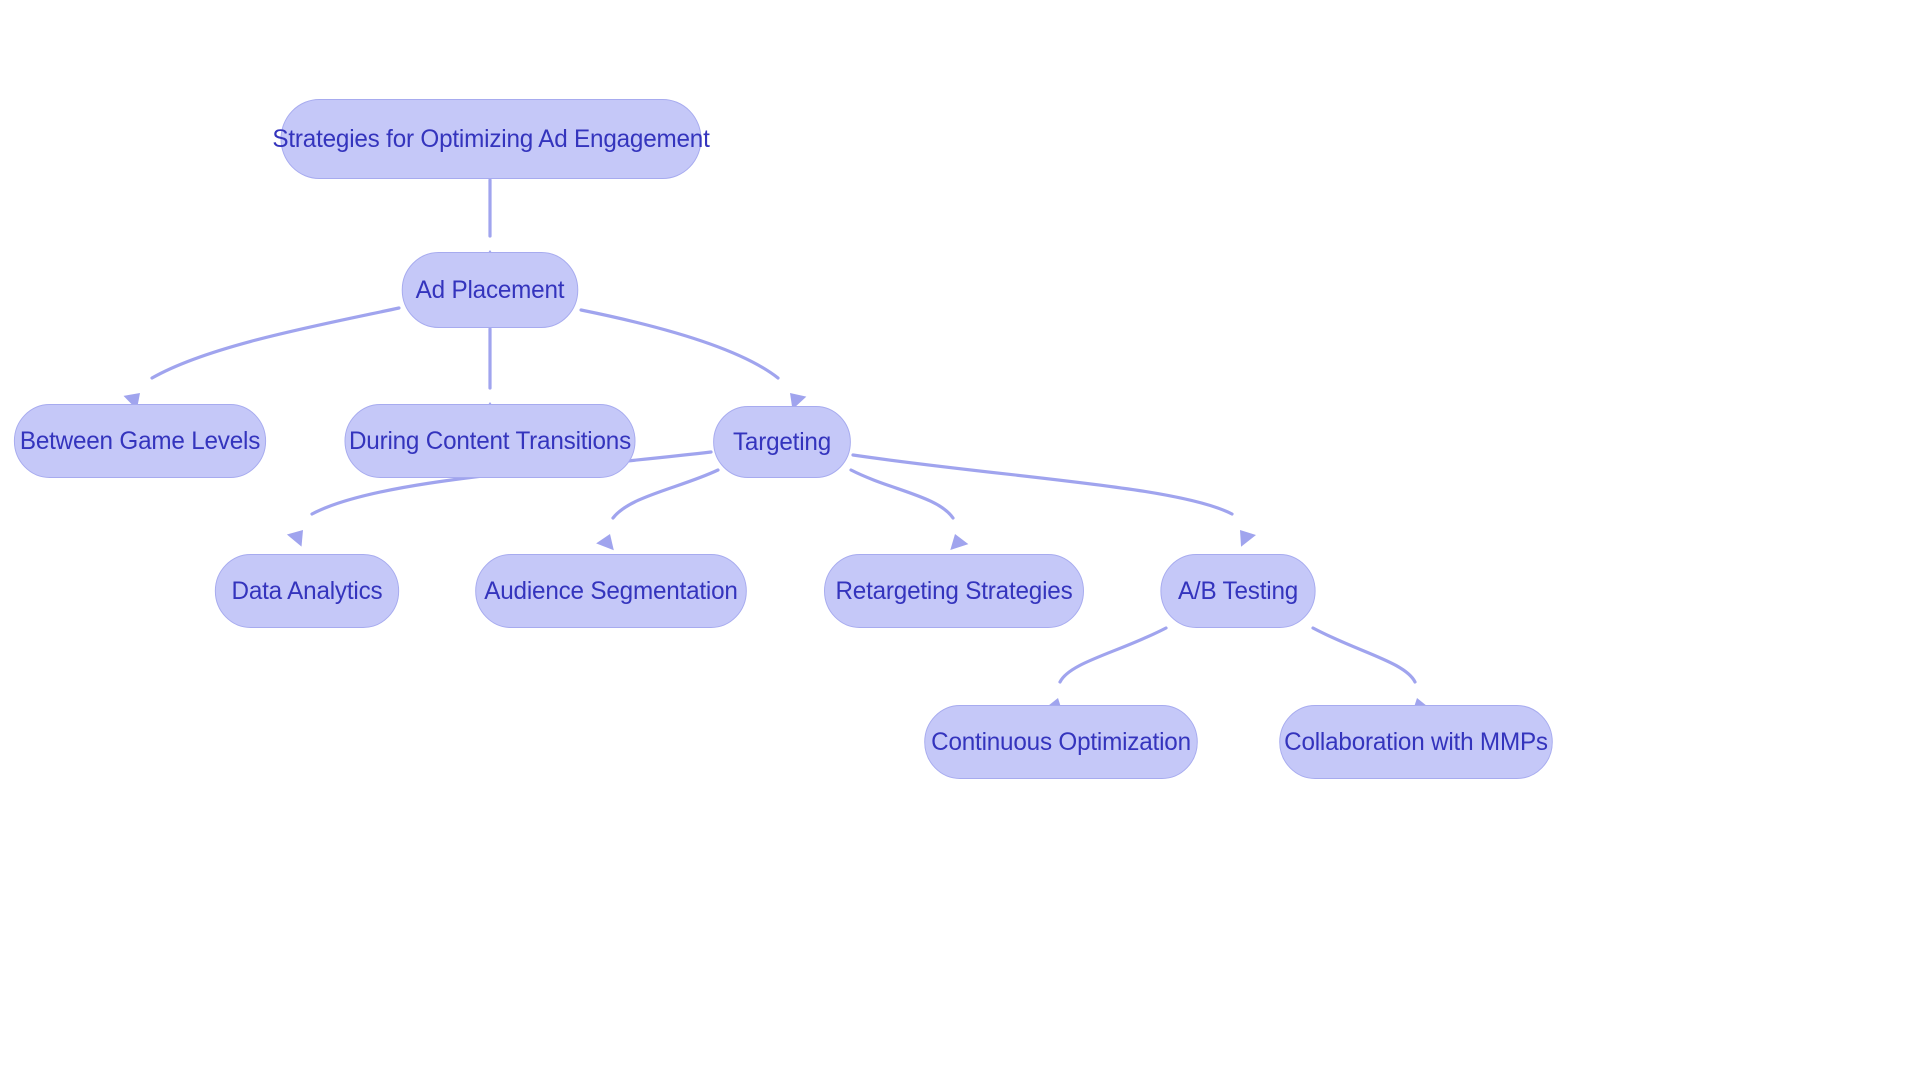 The image size is (1920, 1083). I want to click on node-label-continuous_optimization: Continuous Optimization, so click(1061, 741).